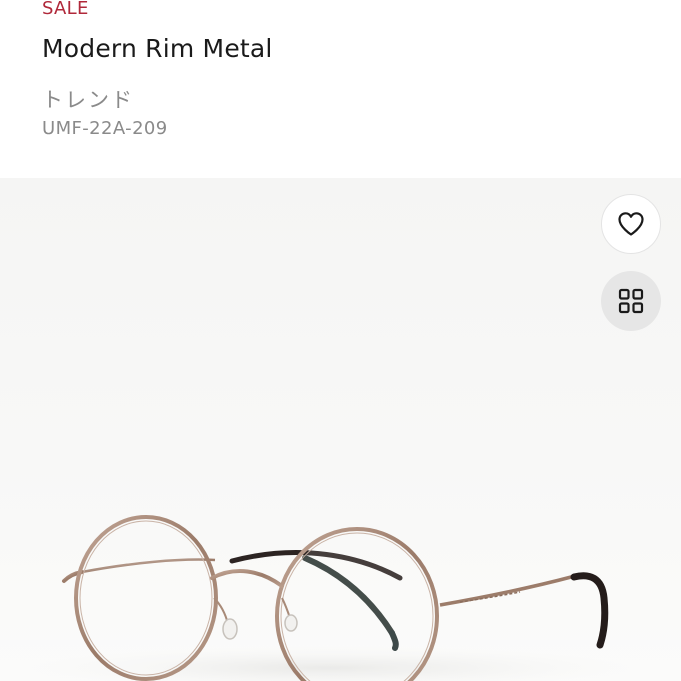  I want to click on heart-icon, so click(631, 224).